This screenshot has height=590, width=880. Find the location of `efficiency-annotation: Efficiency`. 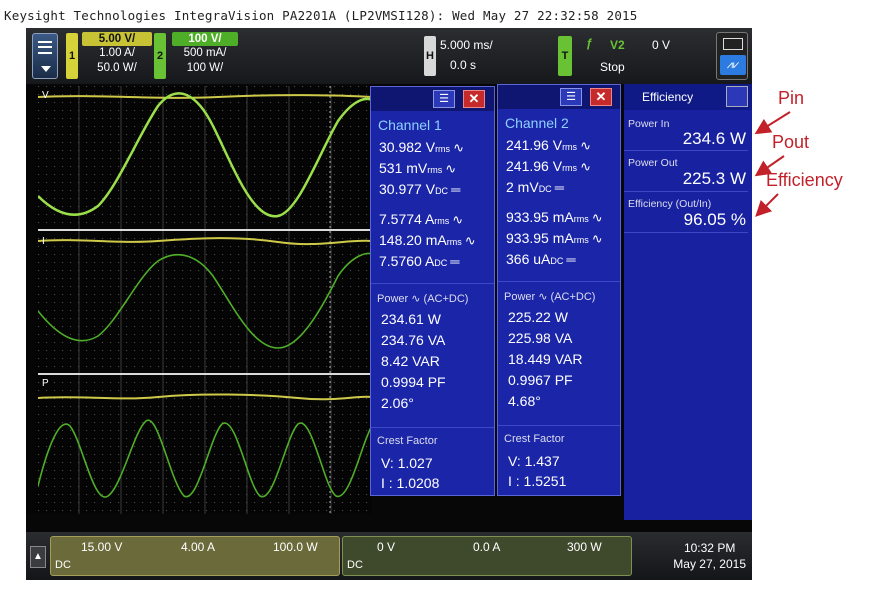

efficiency-annotation: Efficiency is located at coordinates (804, 180).